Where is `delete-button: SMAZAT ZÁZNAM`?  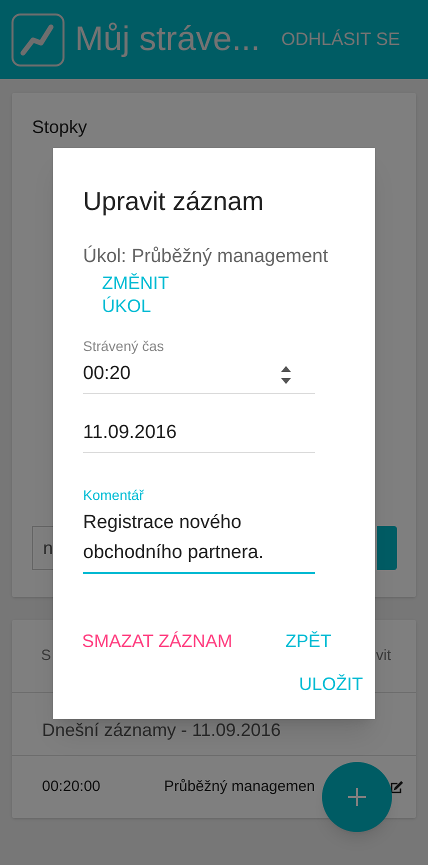
delete-button: SMAZAT ZÁZNAM is located at coordinates (157, 641).